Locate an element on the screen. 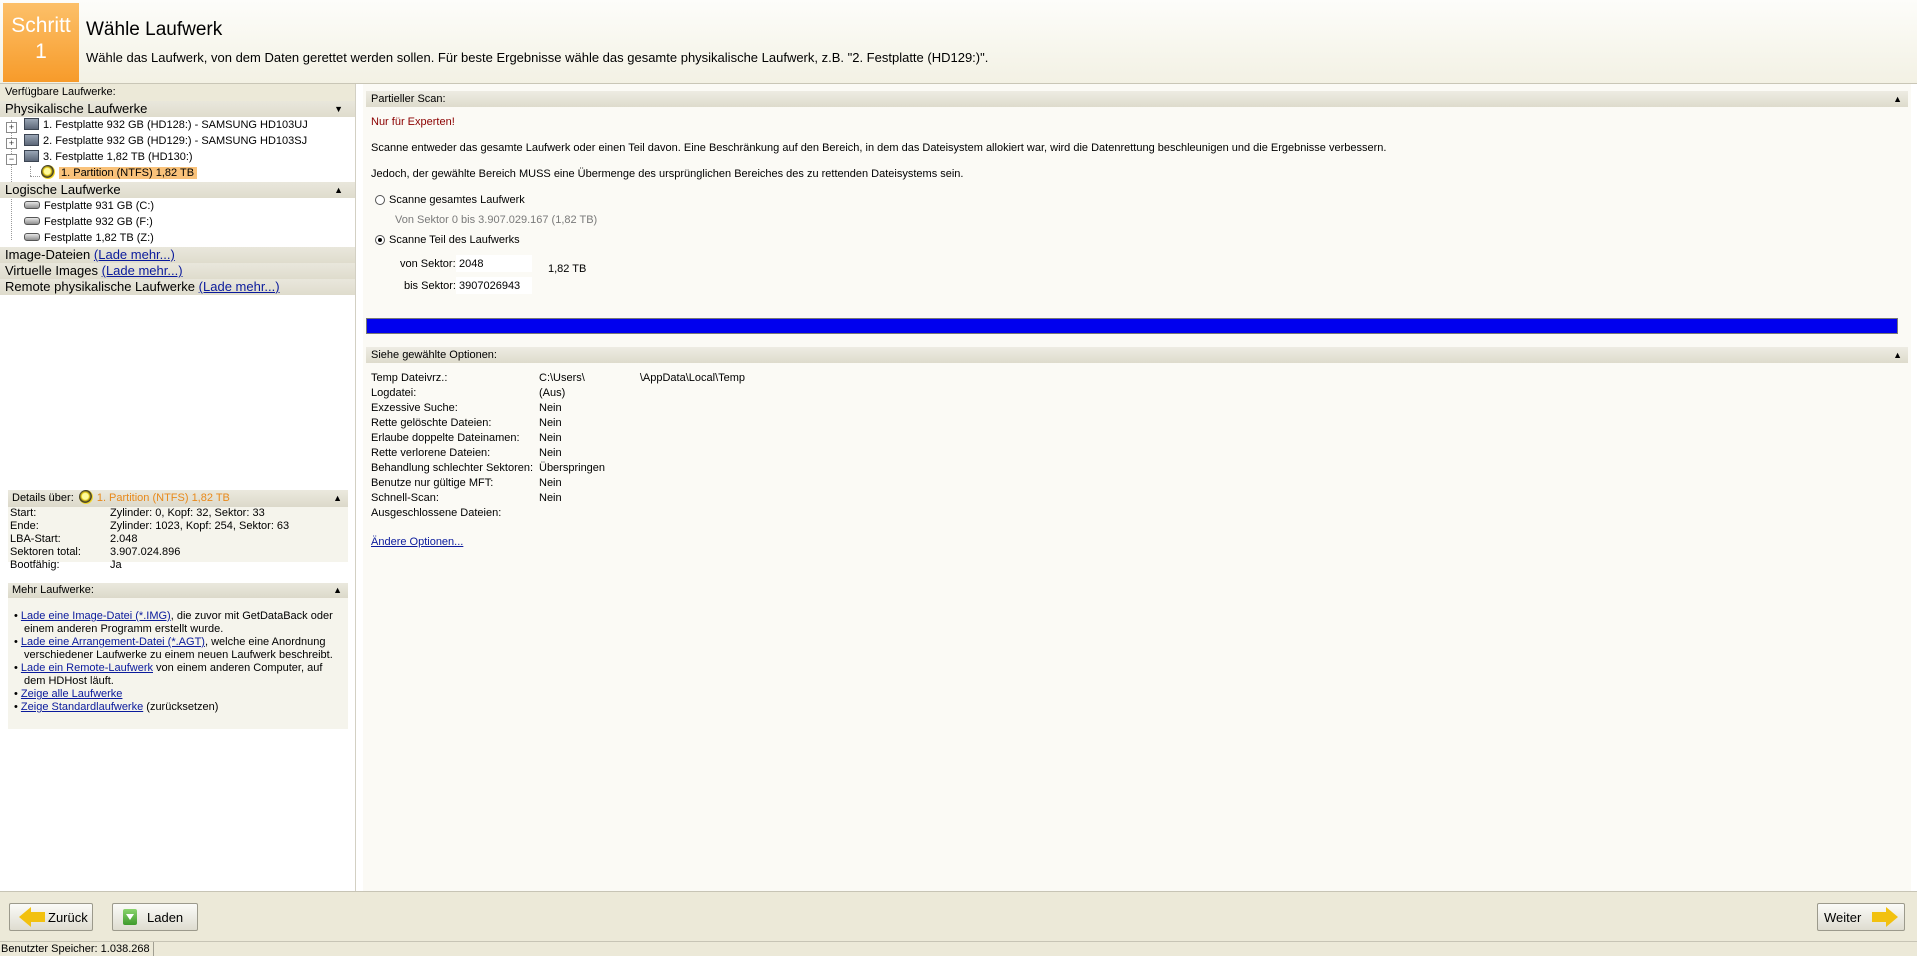 The height and width of the screenshot is (956, 1917). load-remote-drive-link: Lade ein Remote-Laufwerk is located at coordinates (87, 668).